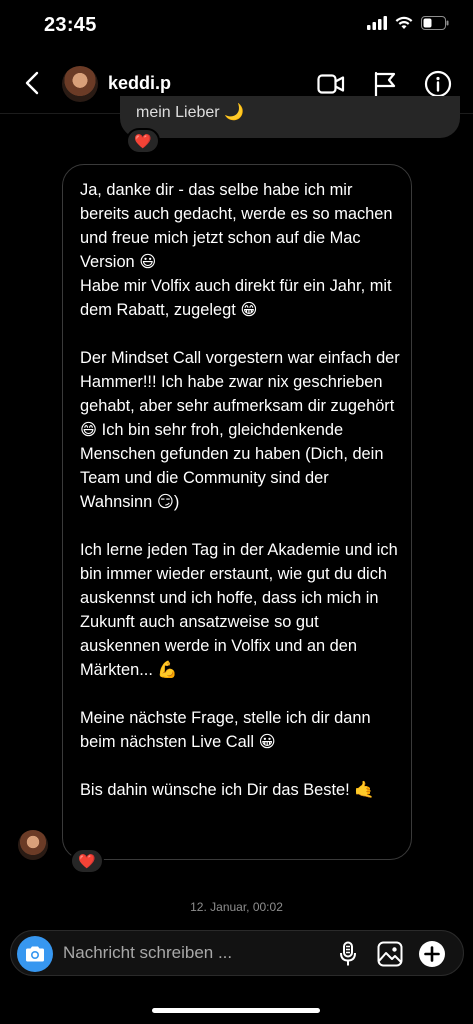  What do you see at coordinates (139, 83) in the screenshot?
I see `contact-username: keddi.p` at bounding box center [139, 83].